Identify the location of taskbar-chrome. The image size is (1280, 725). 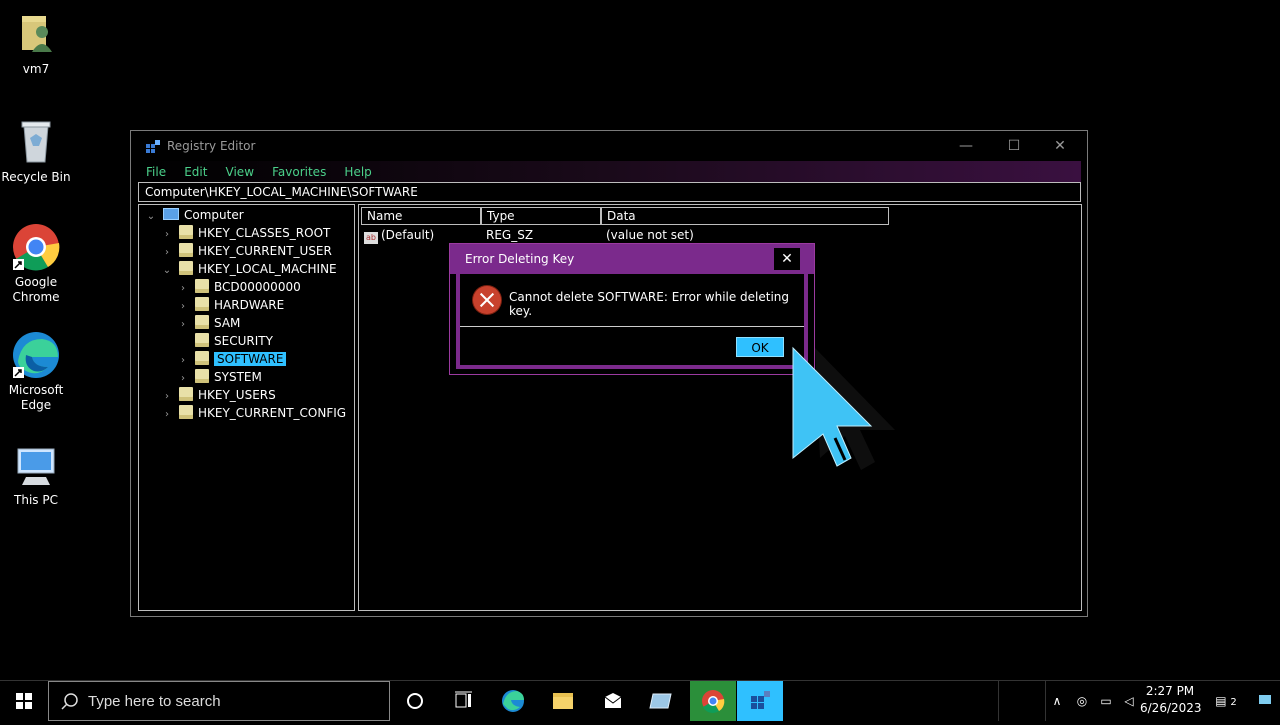
(713, 701).